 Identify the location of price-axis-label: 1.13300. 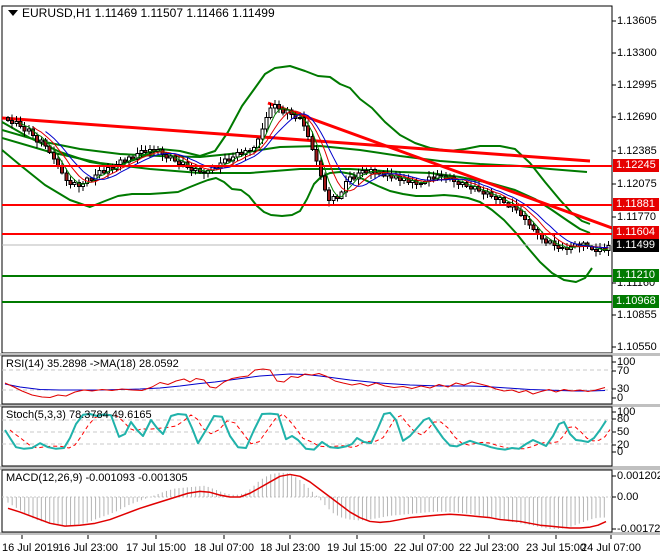
(637, 53).